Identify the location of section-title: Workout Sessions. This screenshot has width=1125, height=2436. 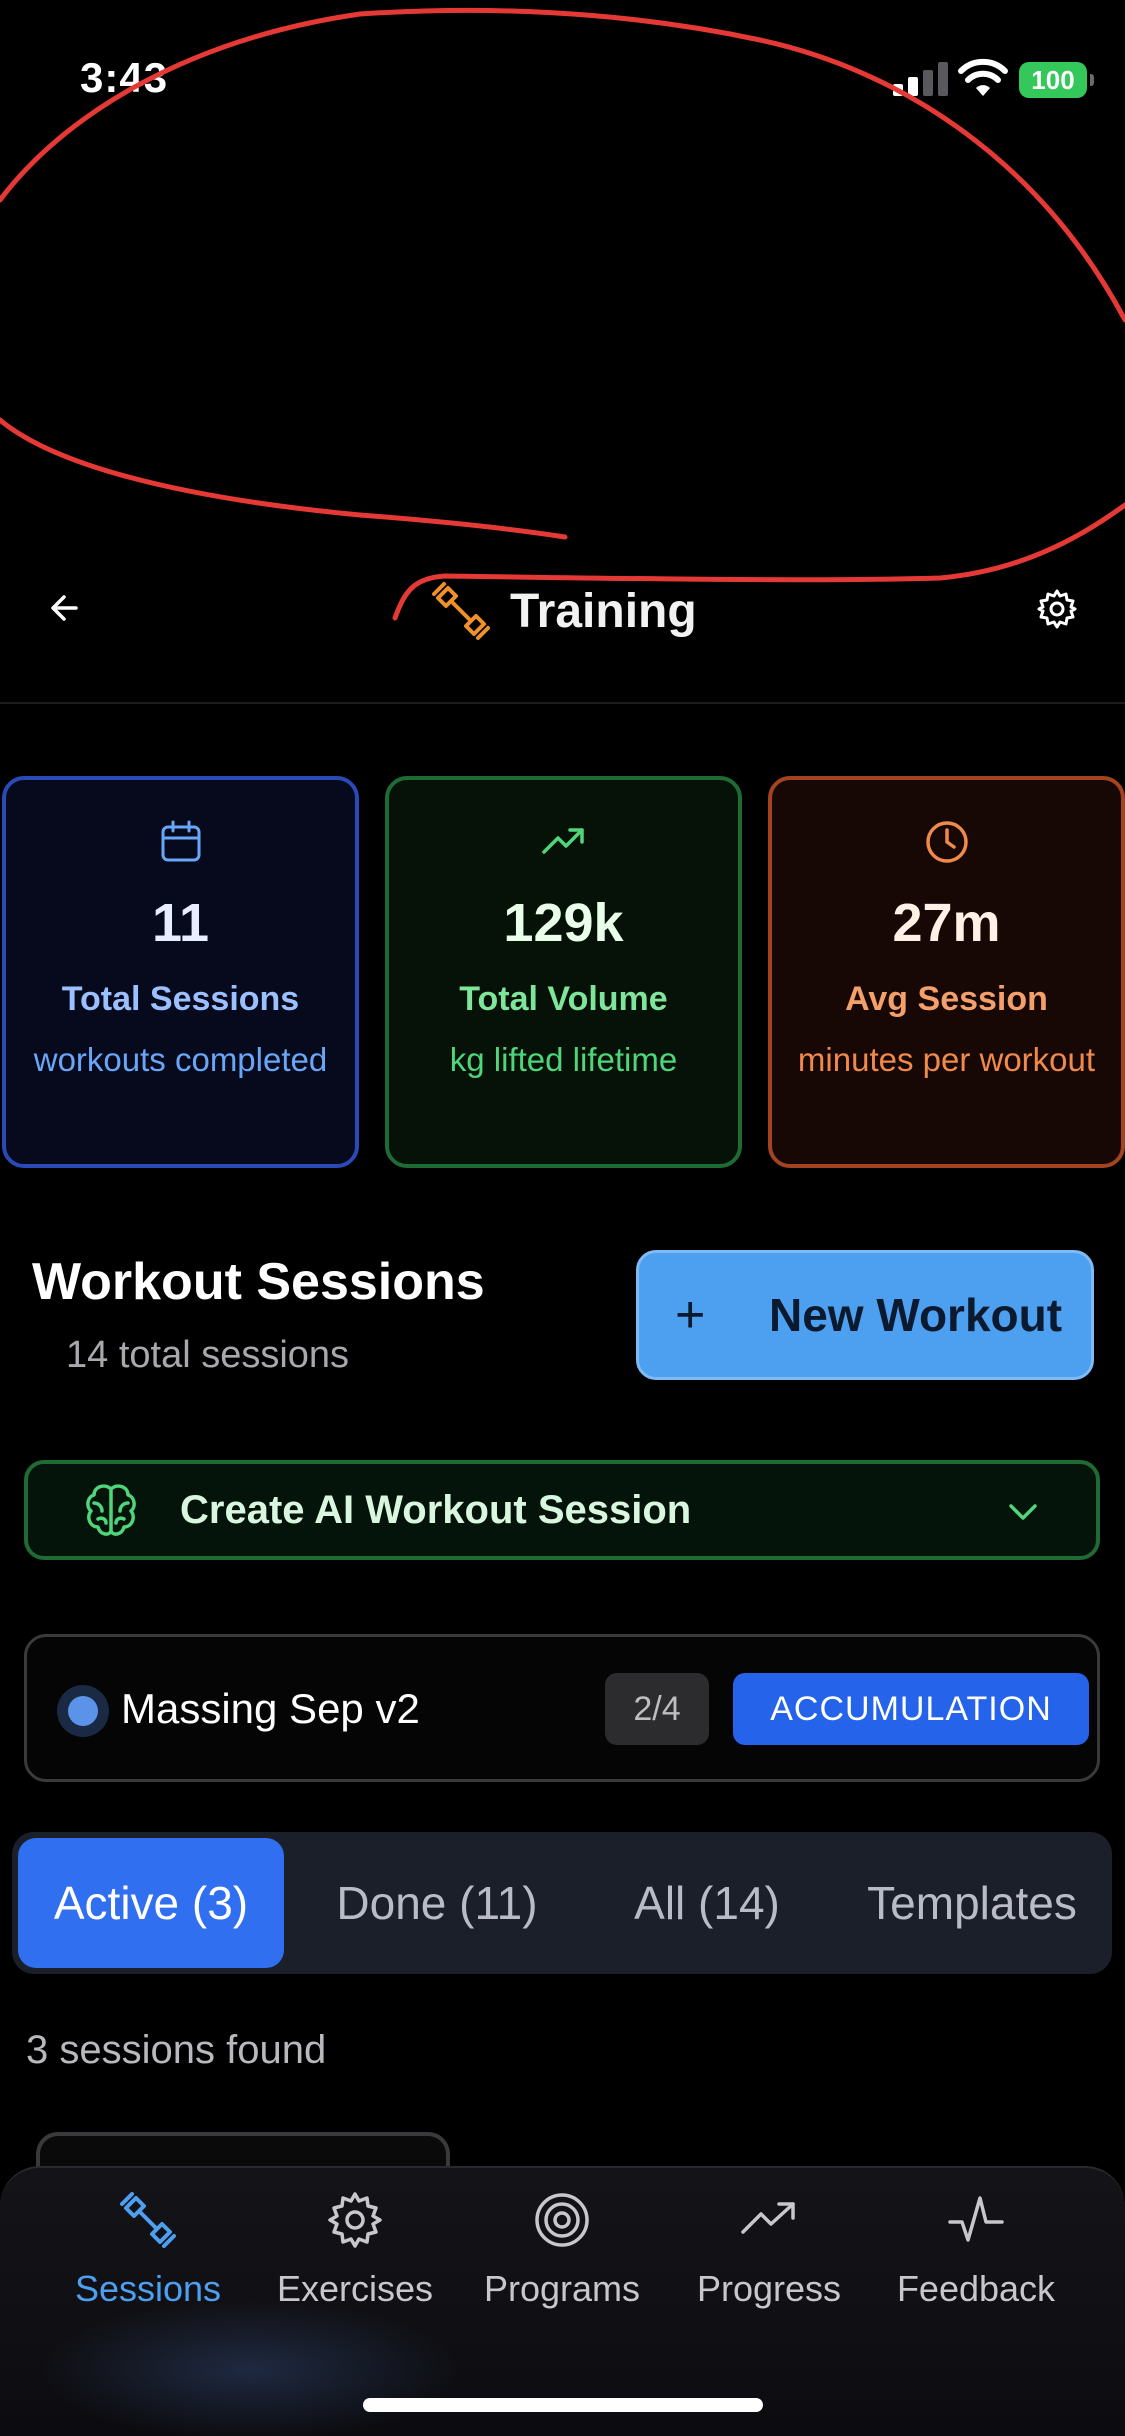
(258, 1282).